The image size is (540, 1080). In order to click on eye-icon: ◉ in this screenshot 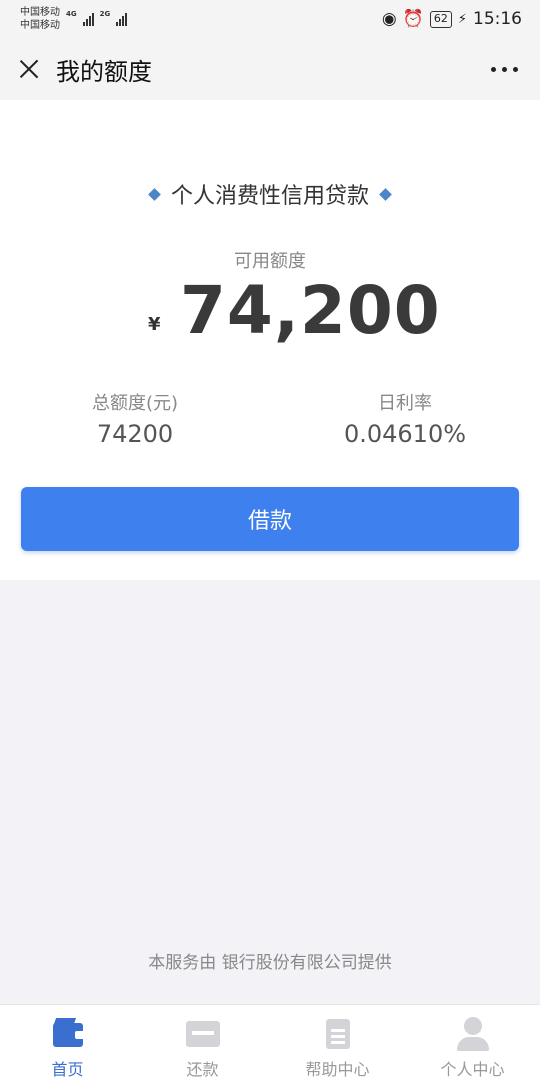, I will do `click(389, 19)`.